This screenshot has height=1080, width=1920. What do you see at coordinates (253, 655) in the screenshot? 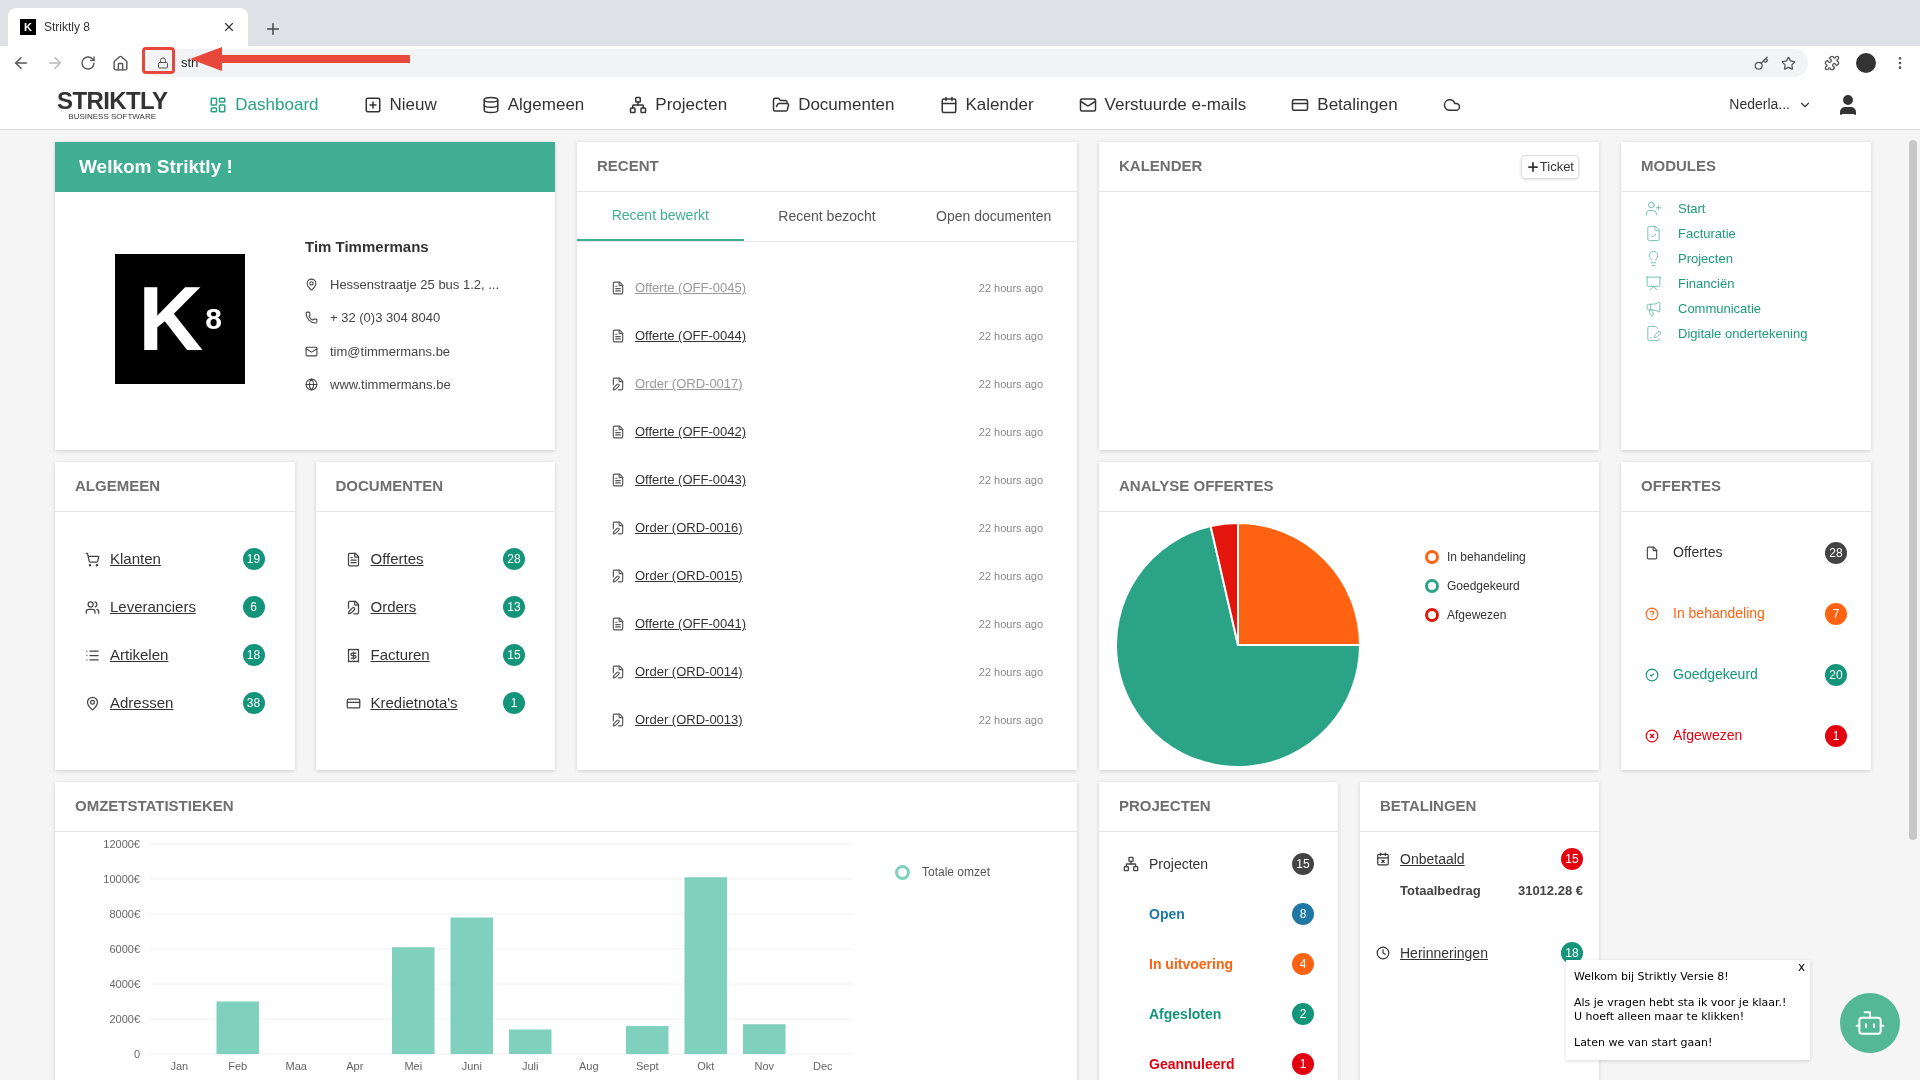
I see `count-badge: 18` at bounding box center [253, 655].